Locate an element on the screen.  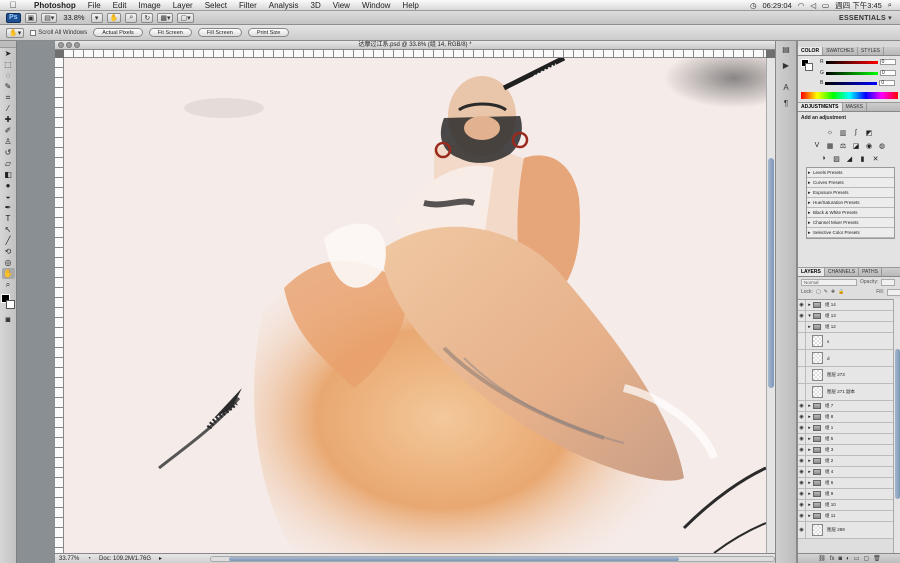
layer-row: ▸ 组 12 is located at coordinates (845, 327).